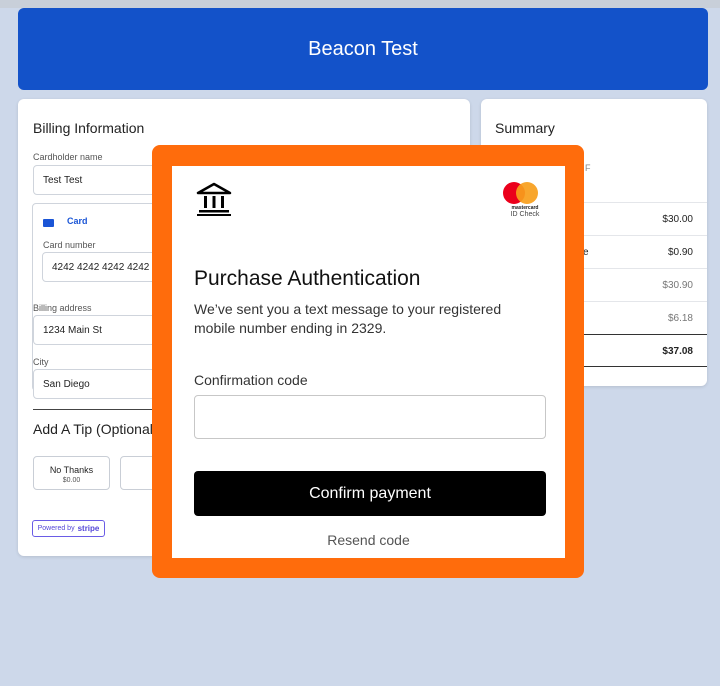 The width and height of the screenshot is (720, 686). Describe the element at coordinates (71, 480) in the screenshot. I see `tip-option-amount: $0.00` at that location.